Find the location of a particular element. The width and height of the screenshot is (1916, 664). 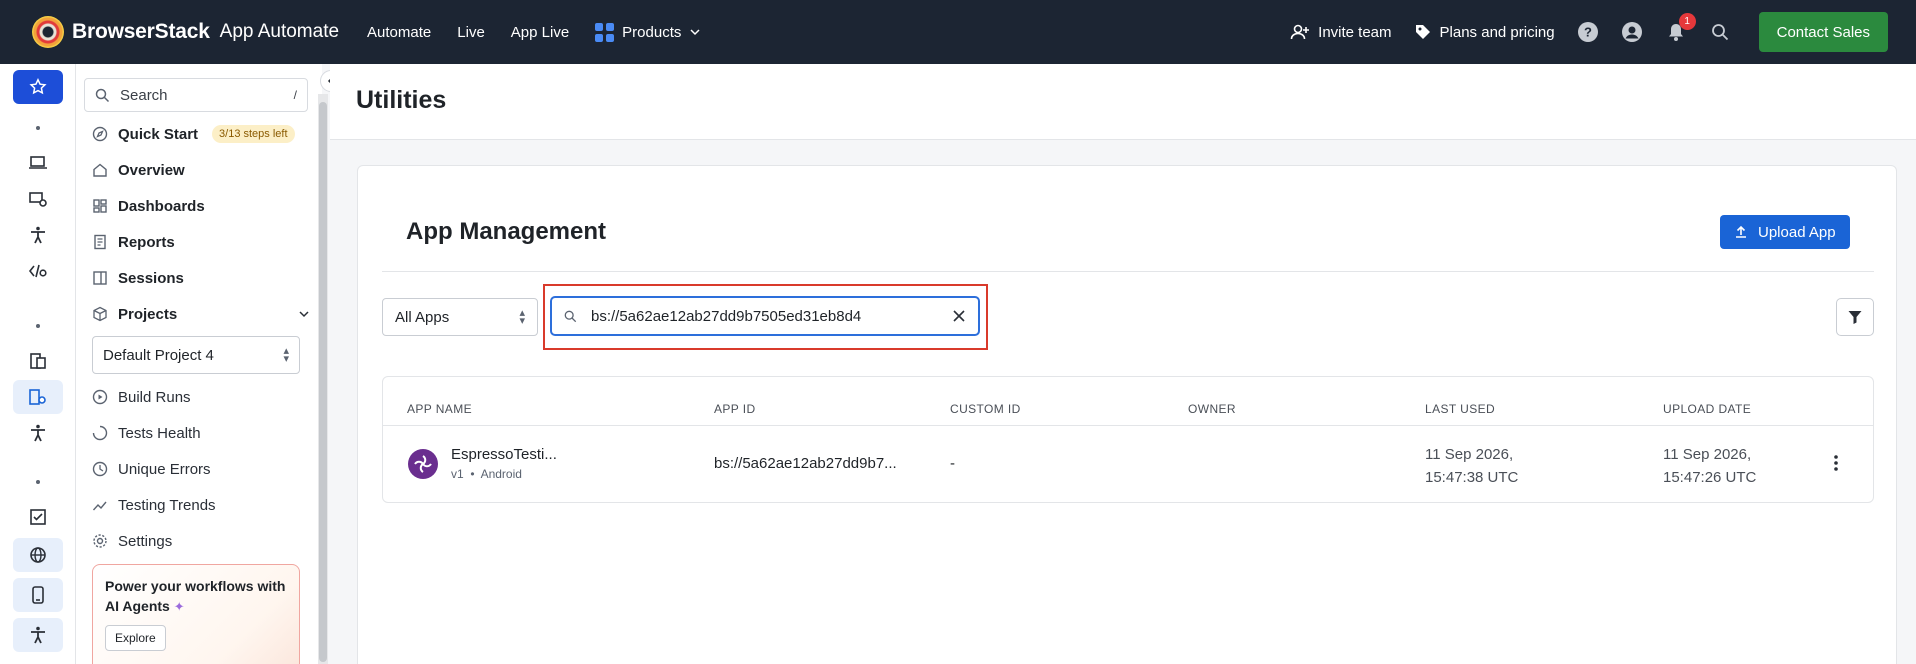

sidebar-scrollbar is located at coordinates (323, 379).